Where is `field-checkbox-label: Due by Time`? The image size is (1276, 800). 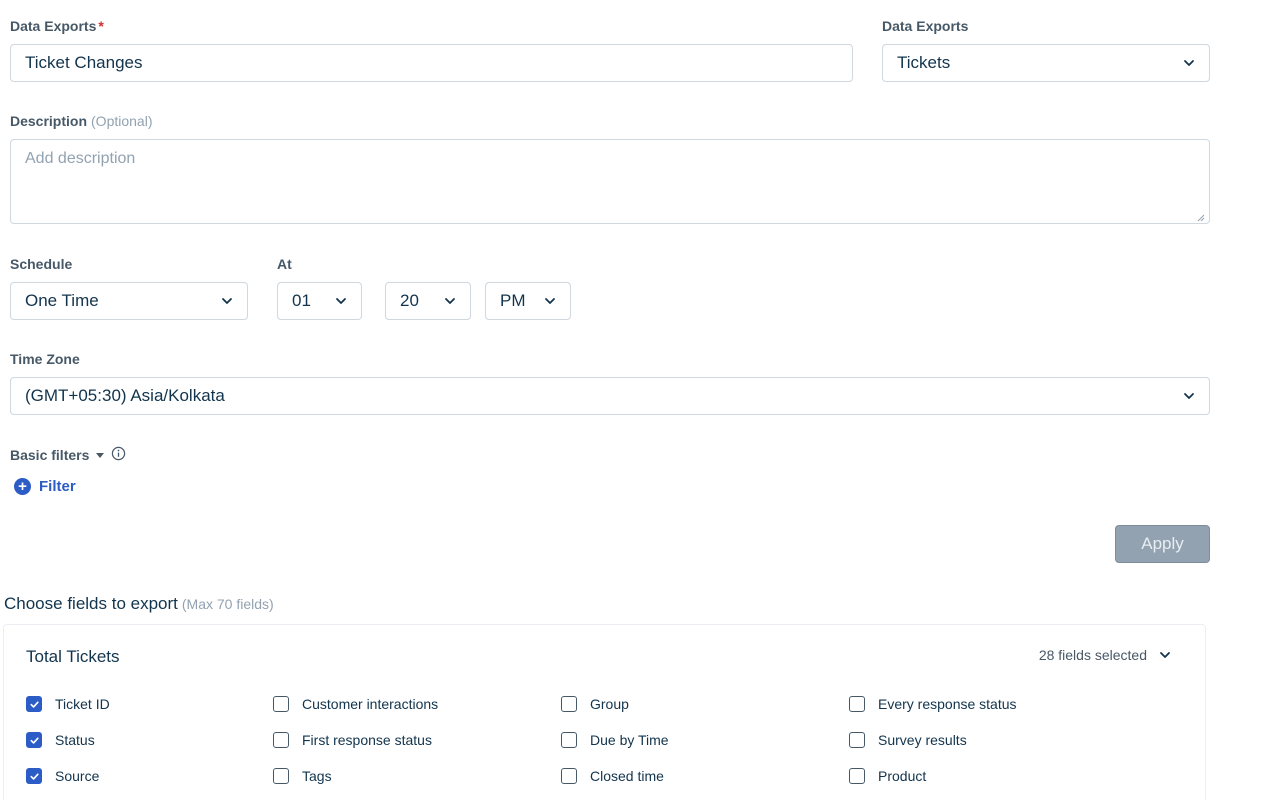
field-checkbox-label: Due by Time is located at coordinates (629, 740).